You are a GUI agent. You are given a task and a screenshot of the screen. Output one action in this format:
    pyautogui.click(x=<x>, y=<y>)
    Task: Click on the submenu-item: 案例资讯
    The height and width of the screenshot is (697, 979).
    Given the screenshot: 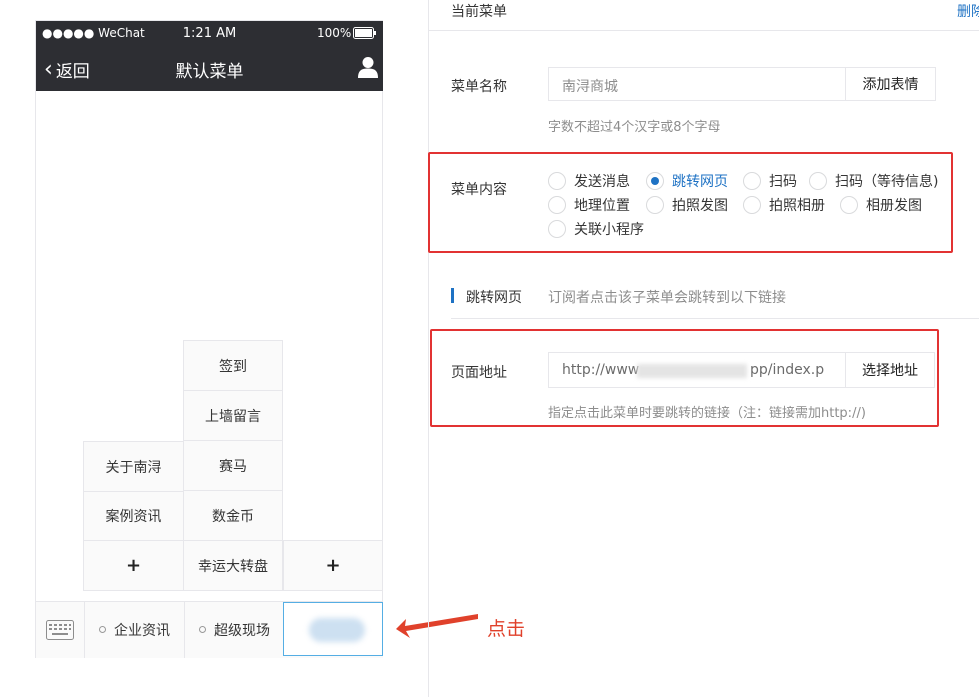 What is the action you would take?
    pyautogui.click(x=133, y=516)
    